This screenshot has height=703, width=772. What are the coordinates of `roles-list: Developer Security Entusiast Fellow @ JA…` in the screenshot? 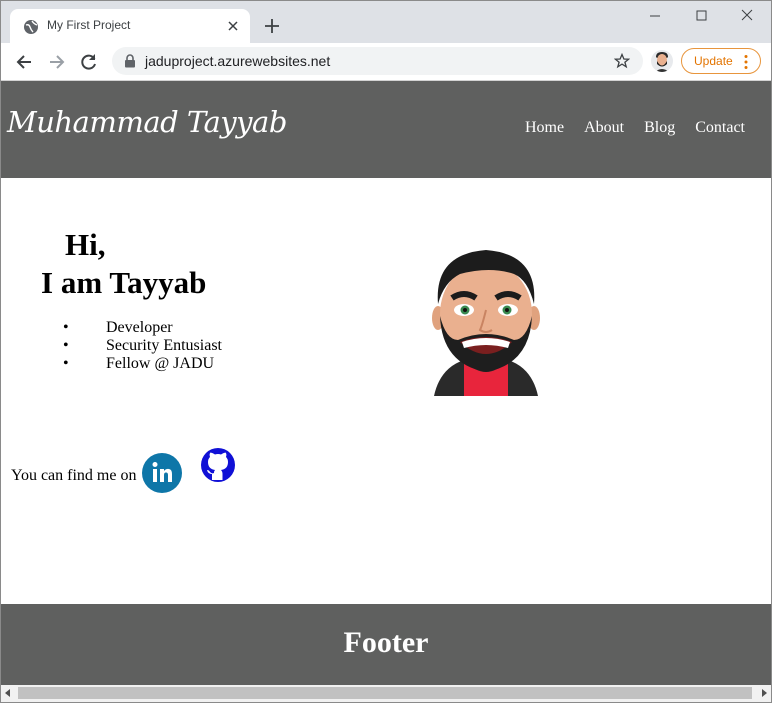 It's located at (142, 346).